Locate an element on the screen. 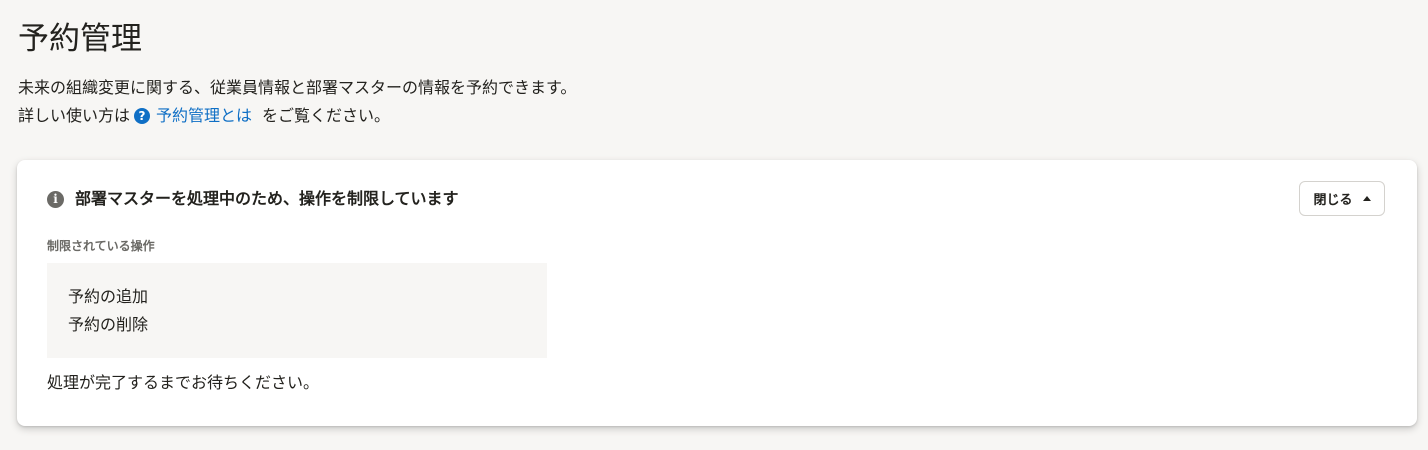 The image size is (1428, 450). close-button-label: 閉じる is located at coordinates (1333, 199).